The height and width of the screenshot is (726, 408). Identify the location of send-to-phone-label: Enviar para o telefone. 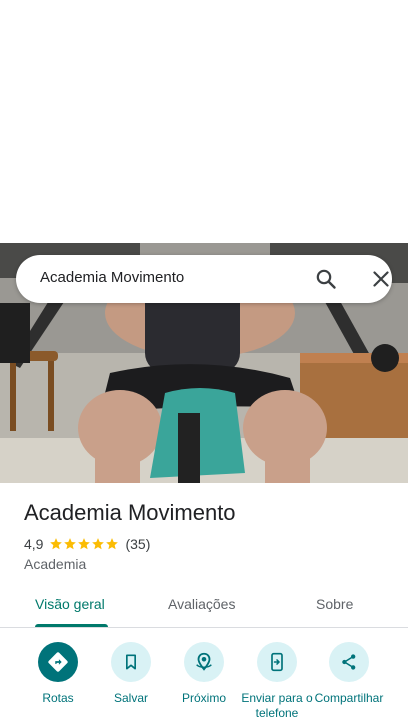
(277, 705).